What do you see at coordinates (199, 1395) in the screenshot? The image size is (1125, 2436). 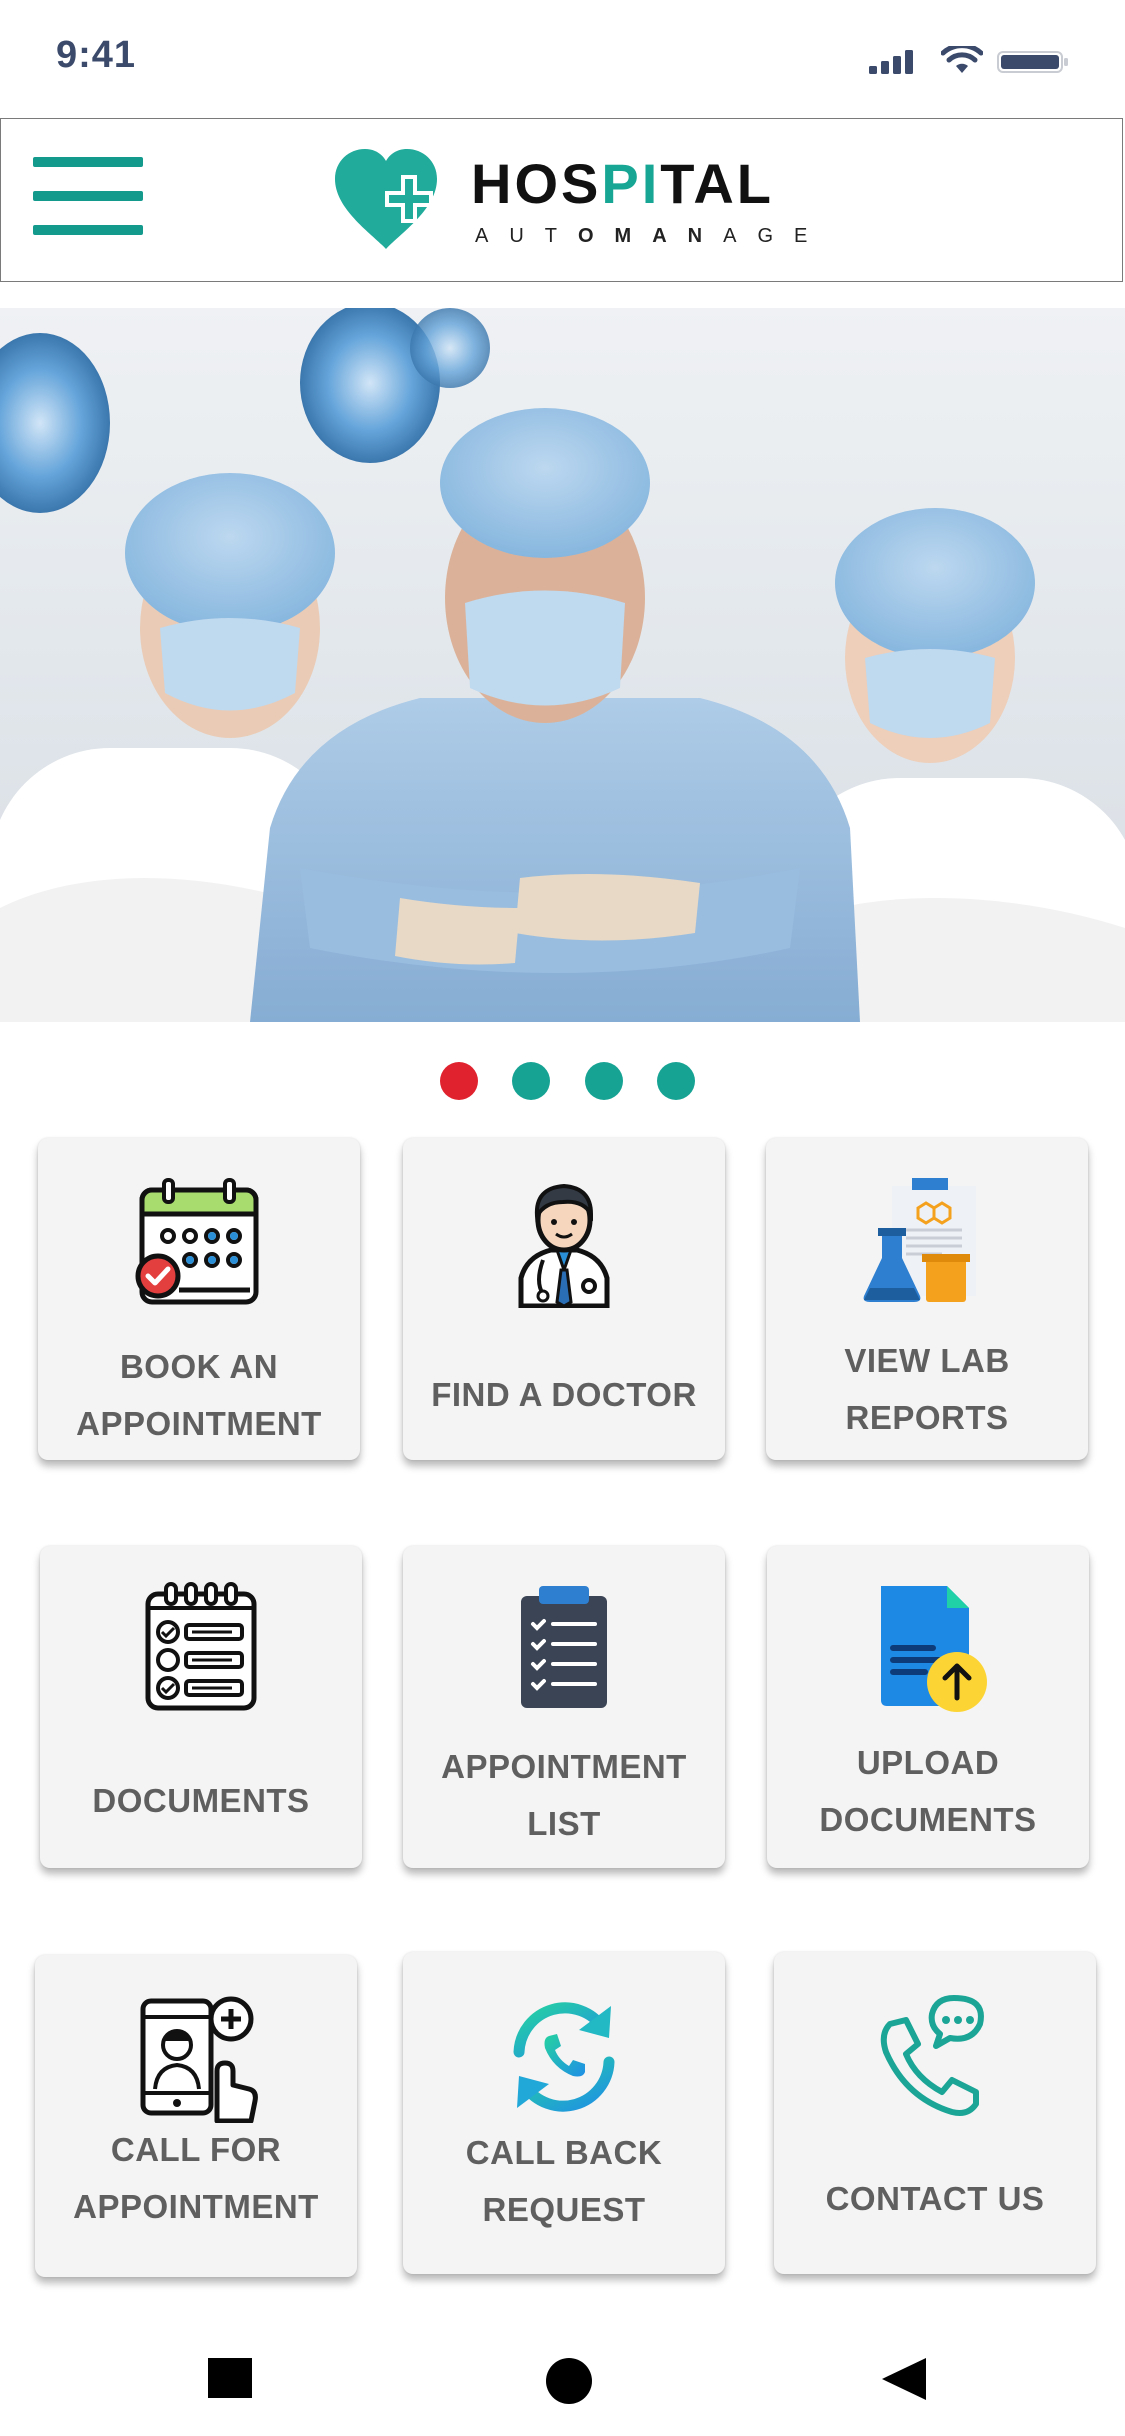 I see `tile-label: BOOK AN APPOINTMENT` at bounding box center [199, 1395].